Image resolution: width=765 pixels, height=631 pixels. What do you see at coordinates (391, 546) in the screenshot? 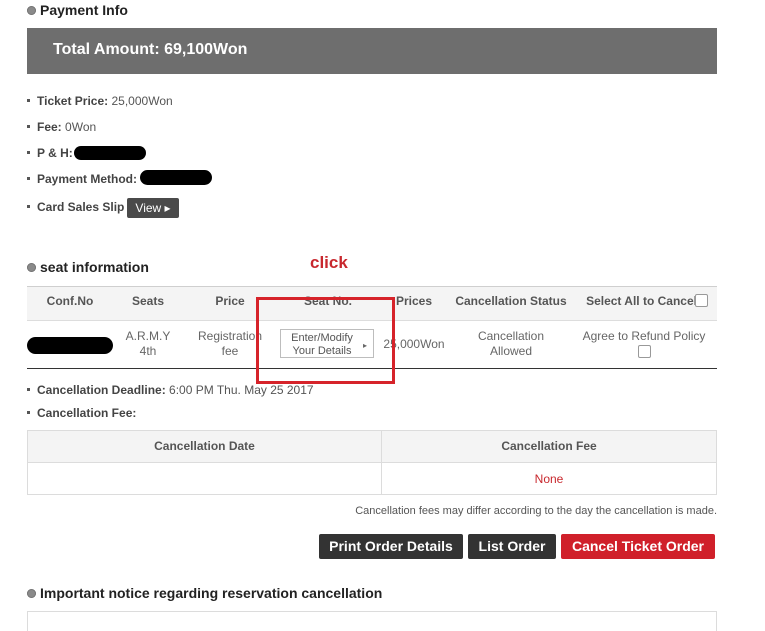
I see `print-order-details-button: Print Order Details` at bounding box center [391, 546].